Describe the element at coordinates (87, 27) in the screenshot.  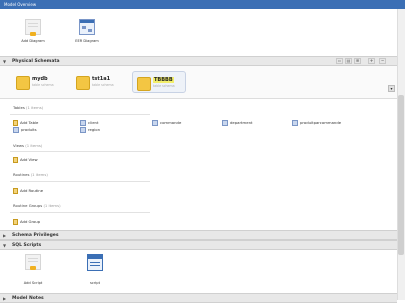
I see `eer-diagram-icon` at that location.